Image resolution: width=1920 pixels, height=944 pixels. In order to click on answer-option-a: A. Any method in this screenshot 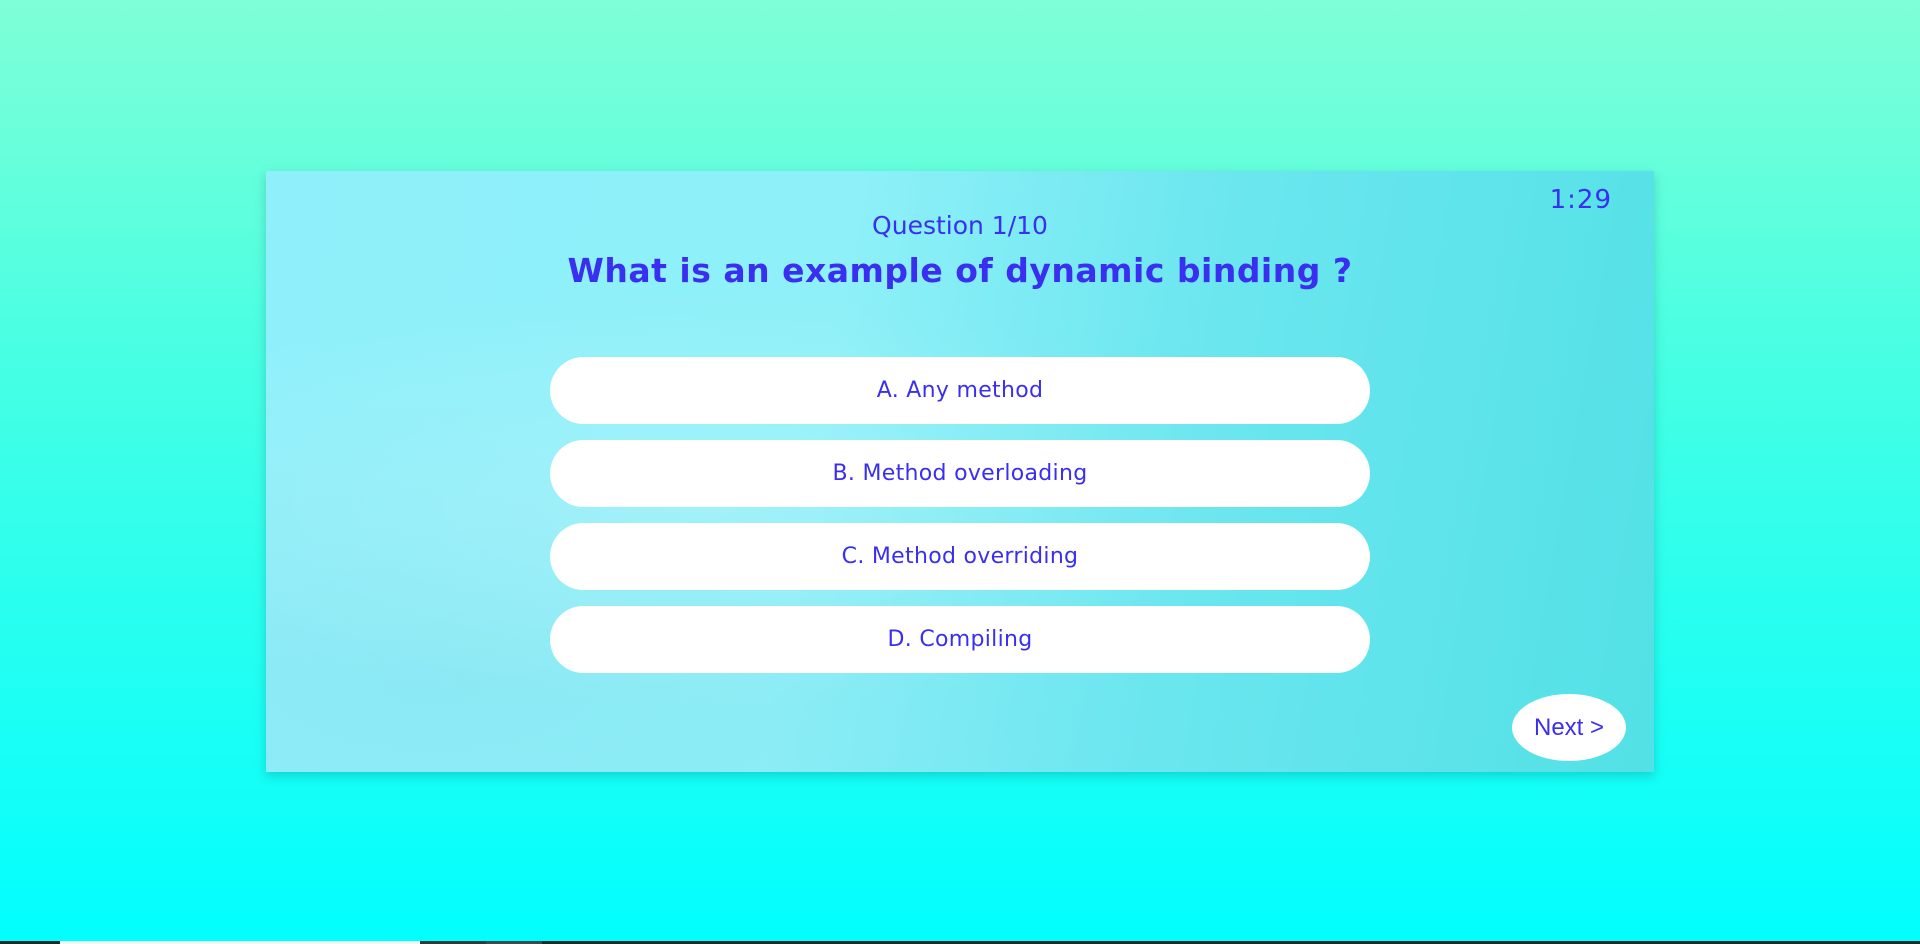, I will do `click(960, 390)`.